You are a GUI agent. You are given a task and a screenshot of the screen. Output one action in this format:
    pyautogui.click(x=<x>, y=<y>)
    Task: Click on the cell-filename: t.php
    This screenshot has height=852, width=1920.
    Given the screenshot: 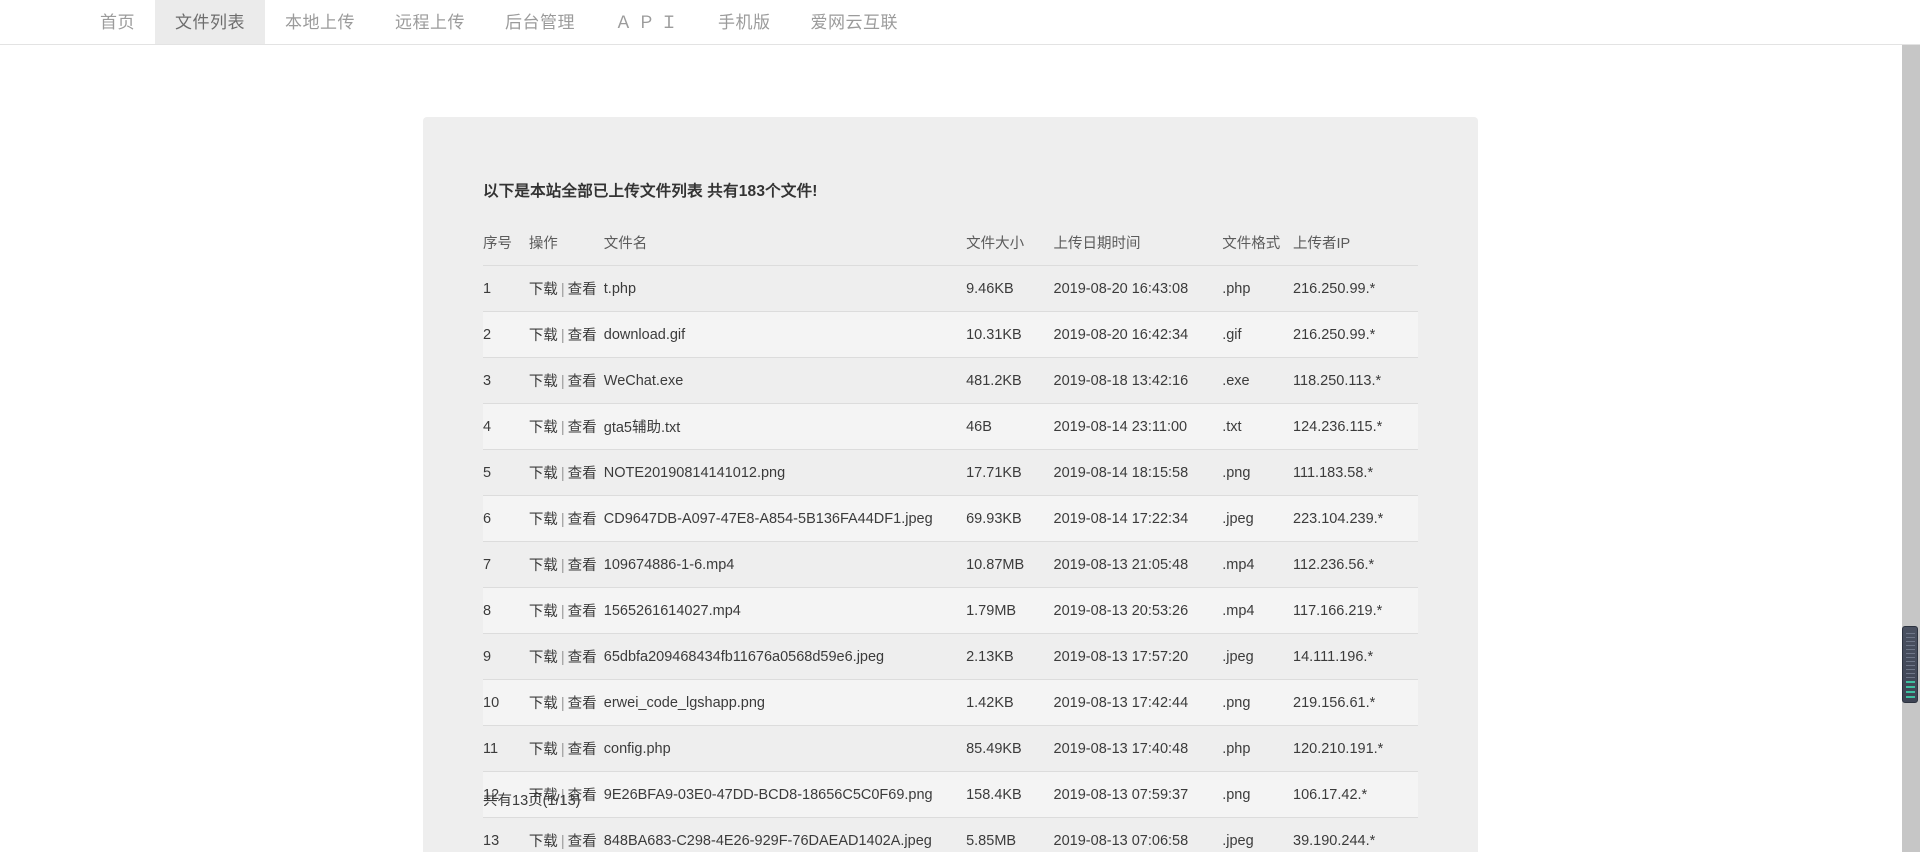 What is the action you would take?
    pyautogui.click(x=785, y=288)
    